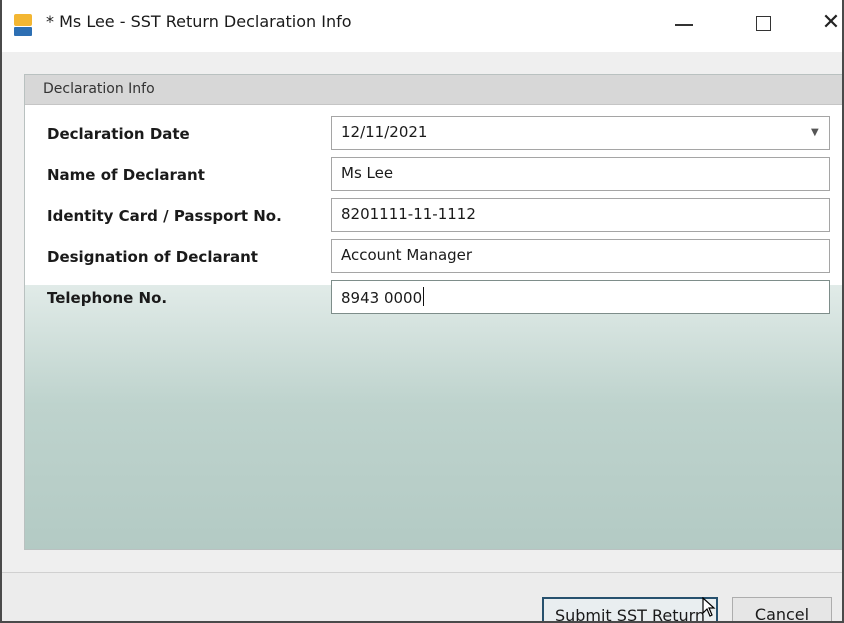 Image resolution: width=844 pixels, height=623 pixels. I want to click on designation-value: Account Manager, so click(407, 255).